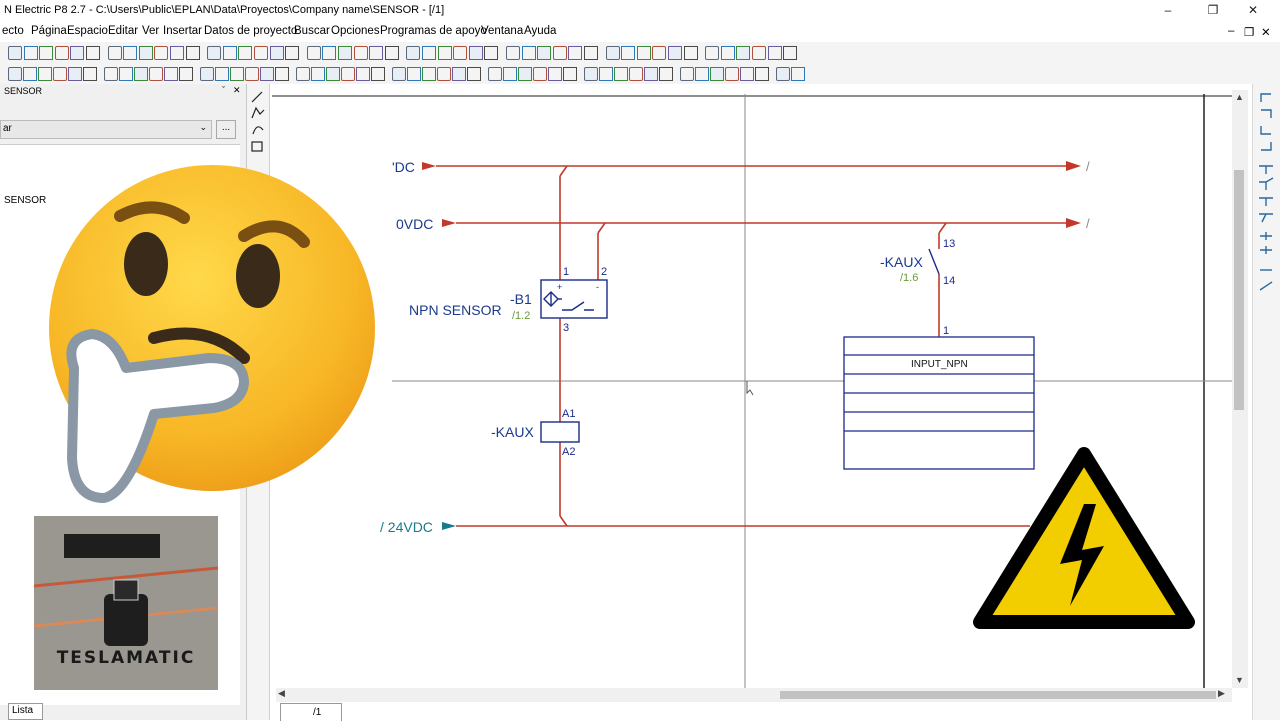 This screenshot has height=721, width=1280. I want to click on line-tool-icon, so click(257, 97).